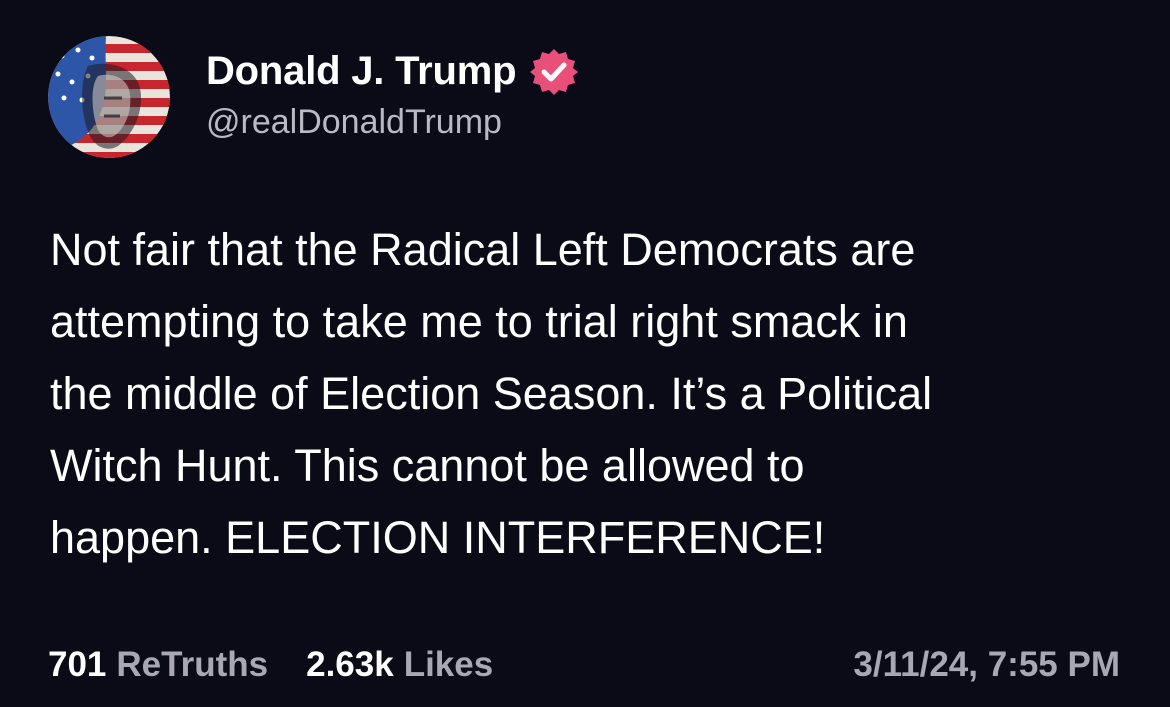 Image resolution: width=1170 pixels, height=707 pixels. Describe the element at coordinates (192, 664) in the screenshot. I see `retruths-label: ReTruths` at that location.